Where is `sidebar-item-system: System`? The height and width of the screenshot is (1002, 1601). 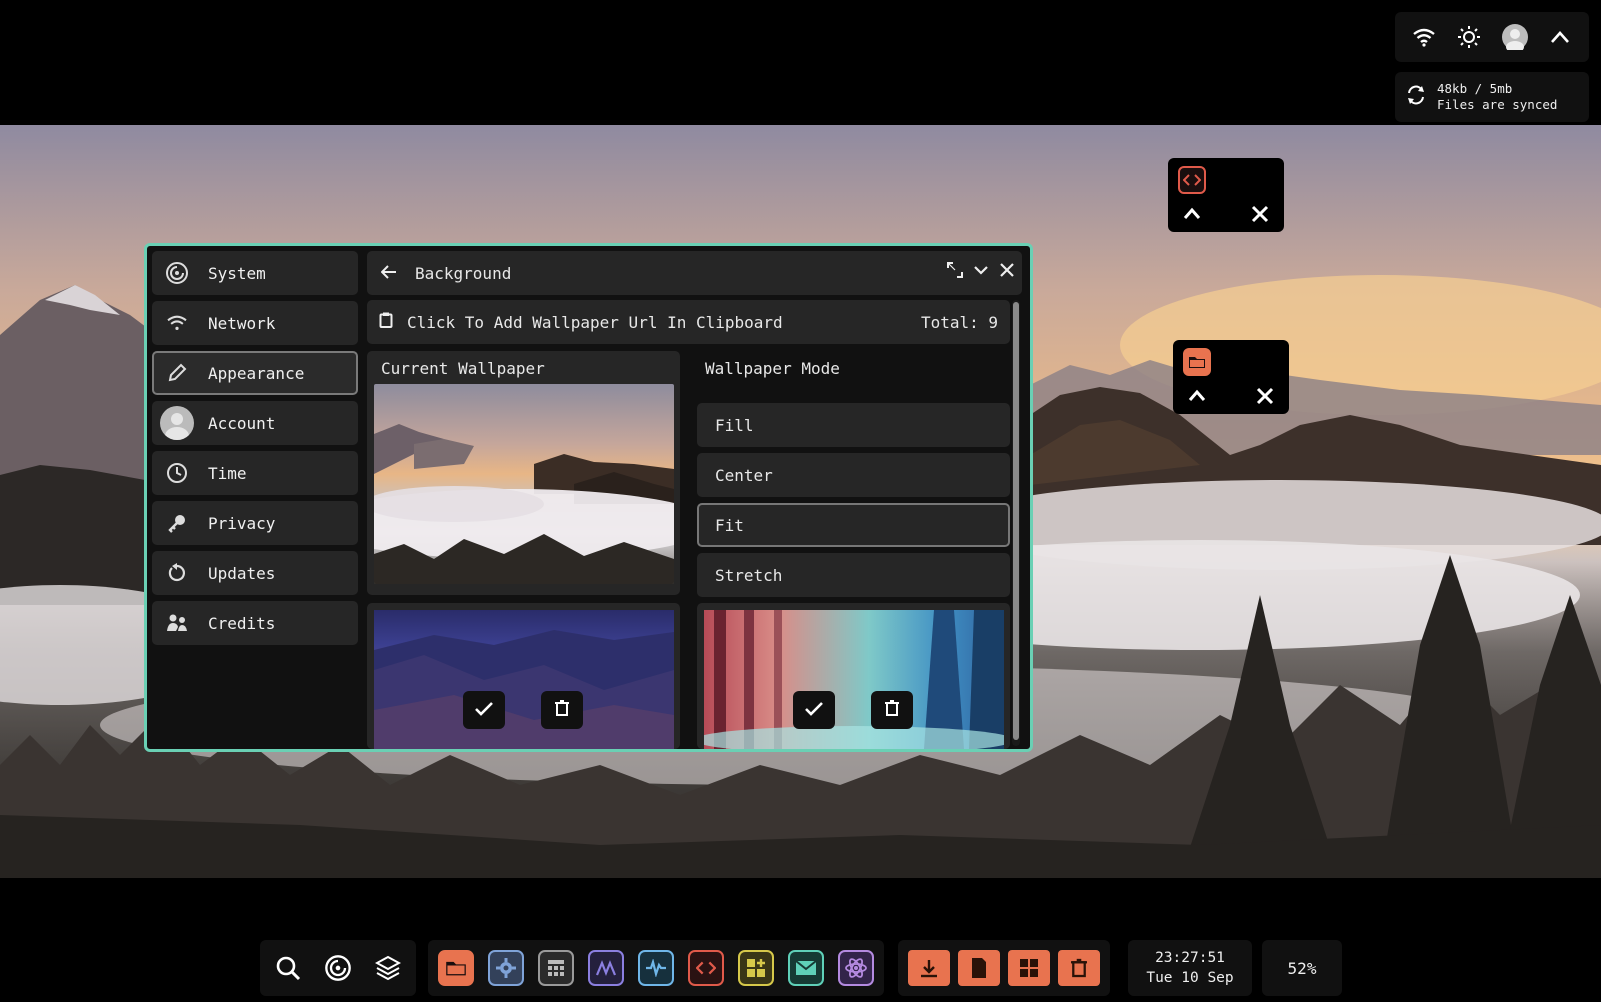
sidebar-item-system: System is located at coordinates (255, 273).